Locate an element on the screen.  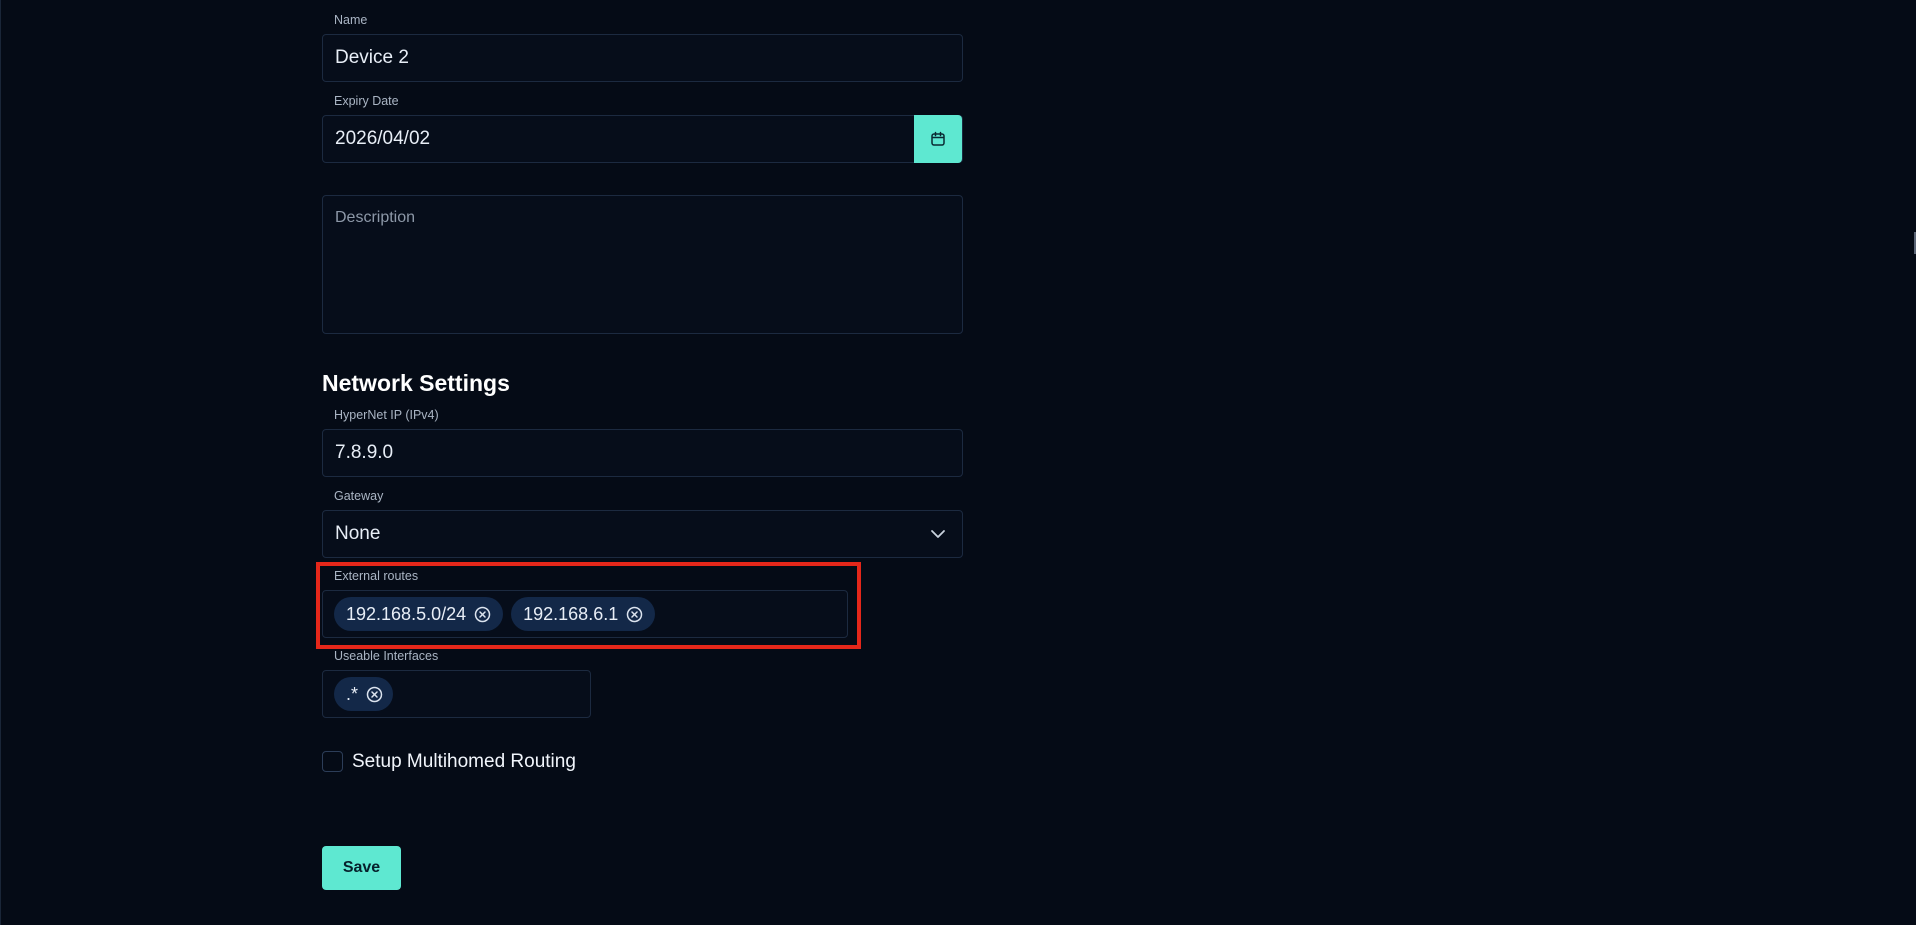
save-button: Save is located at coordinates (361, 868).